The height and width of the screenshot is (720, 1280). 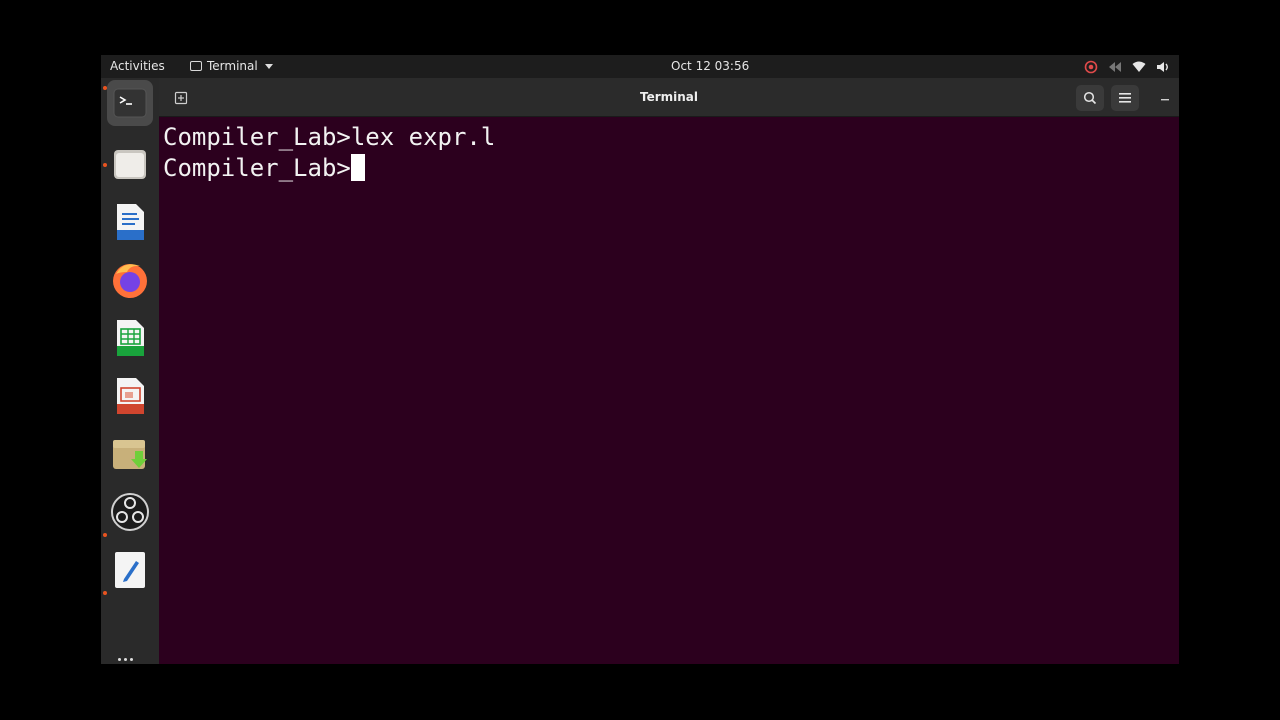 I want to click on media-back-icon, so click(x=1115, y=66).